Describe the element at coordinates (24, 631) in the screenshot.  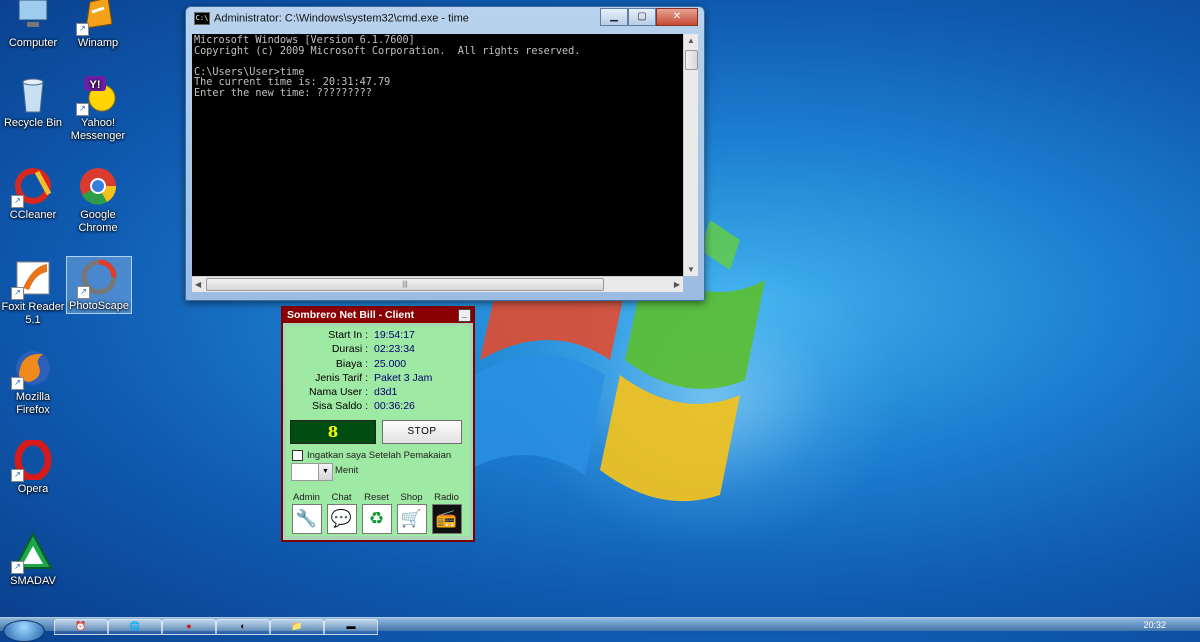
I see `start-button` at that location.